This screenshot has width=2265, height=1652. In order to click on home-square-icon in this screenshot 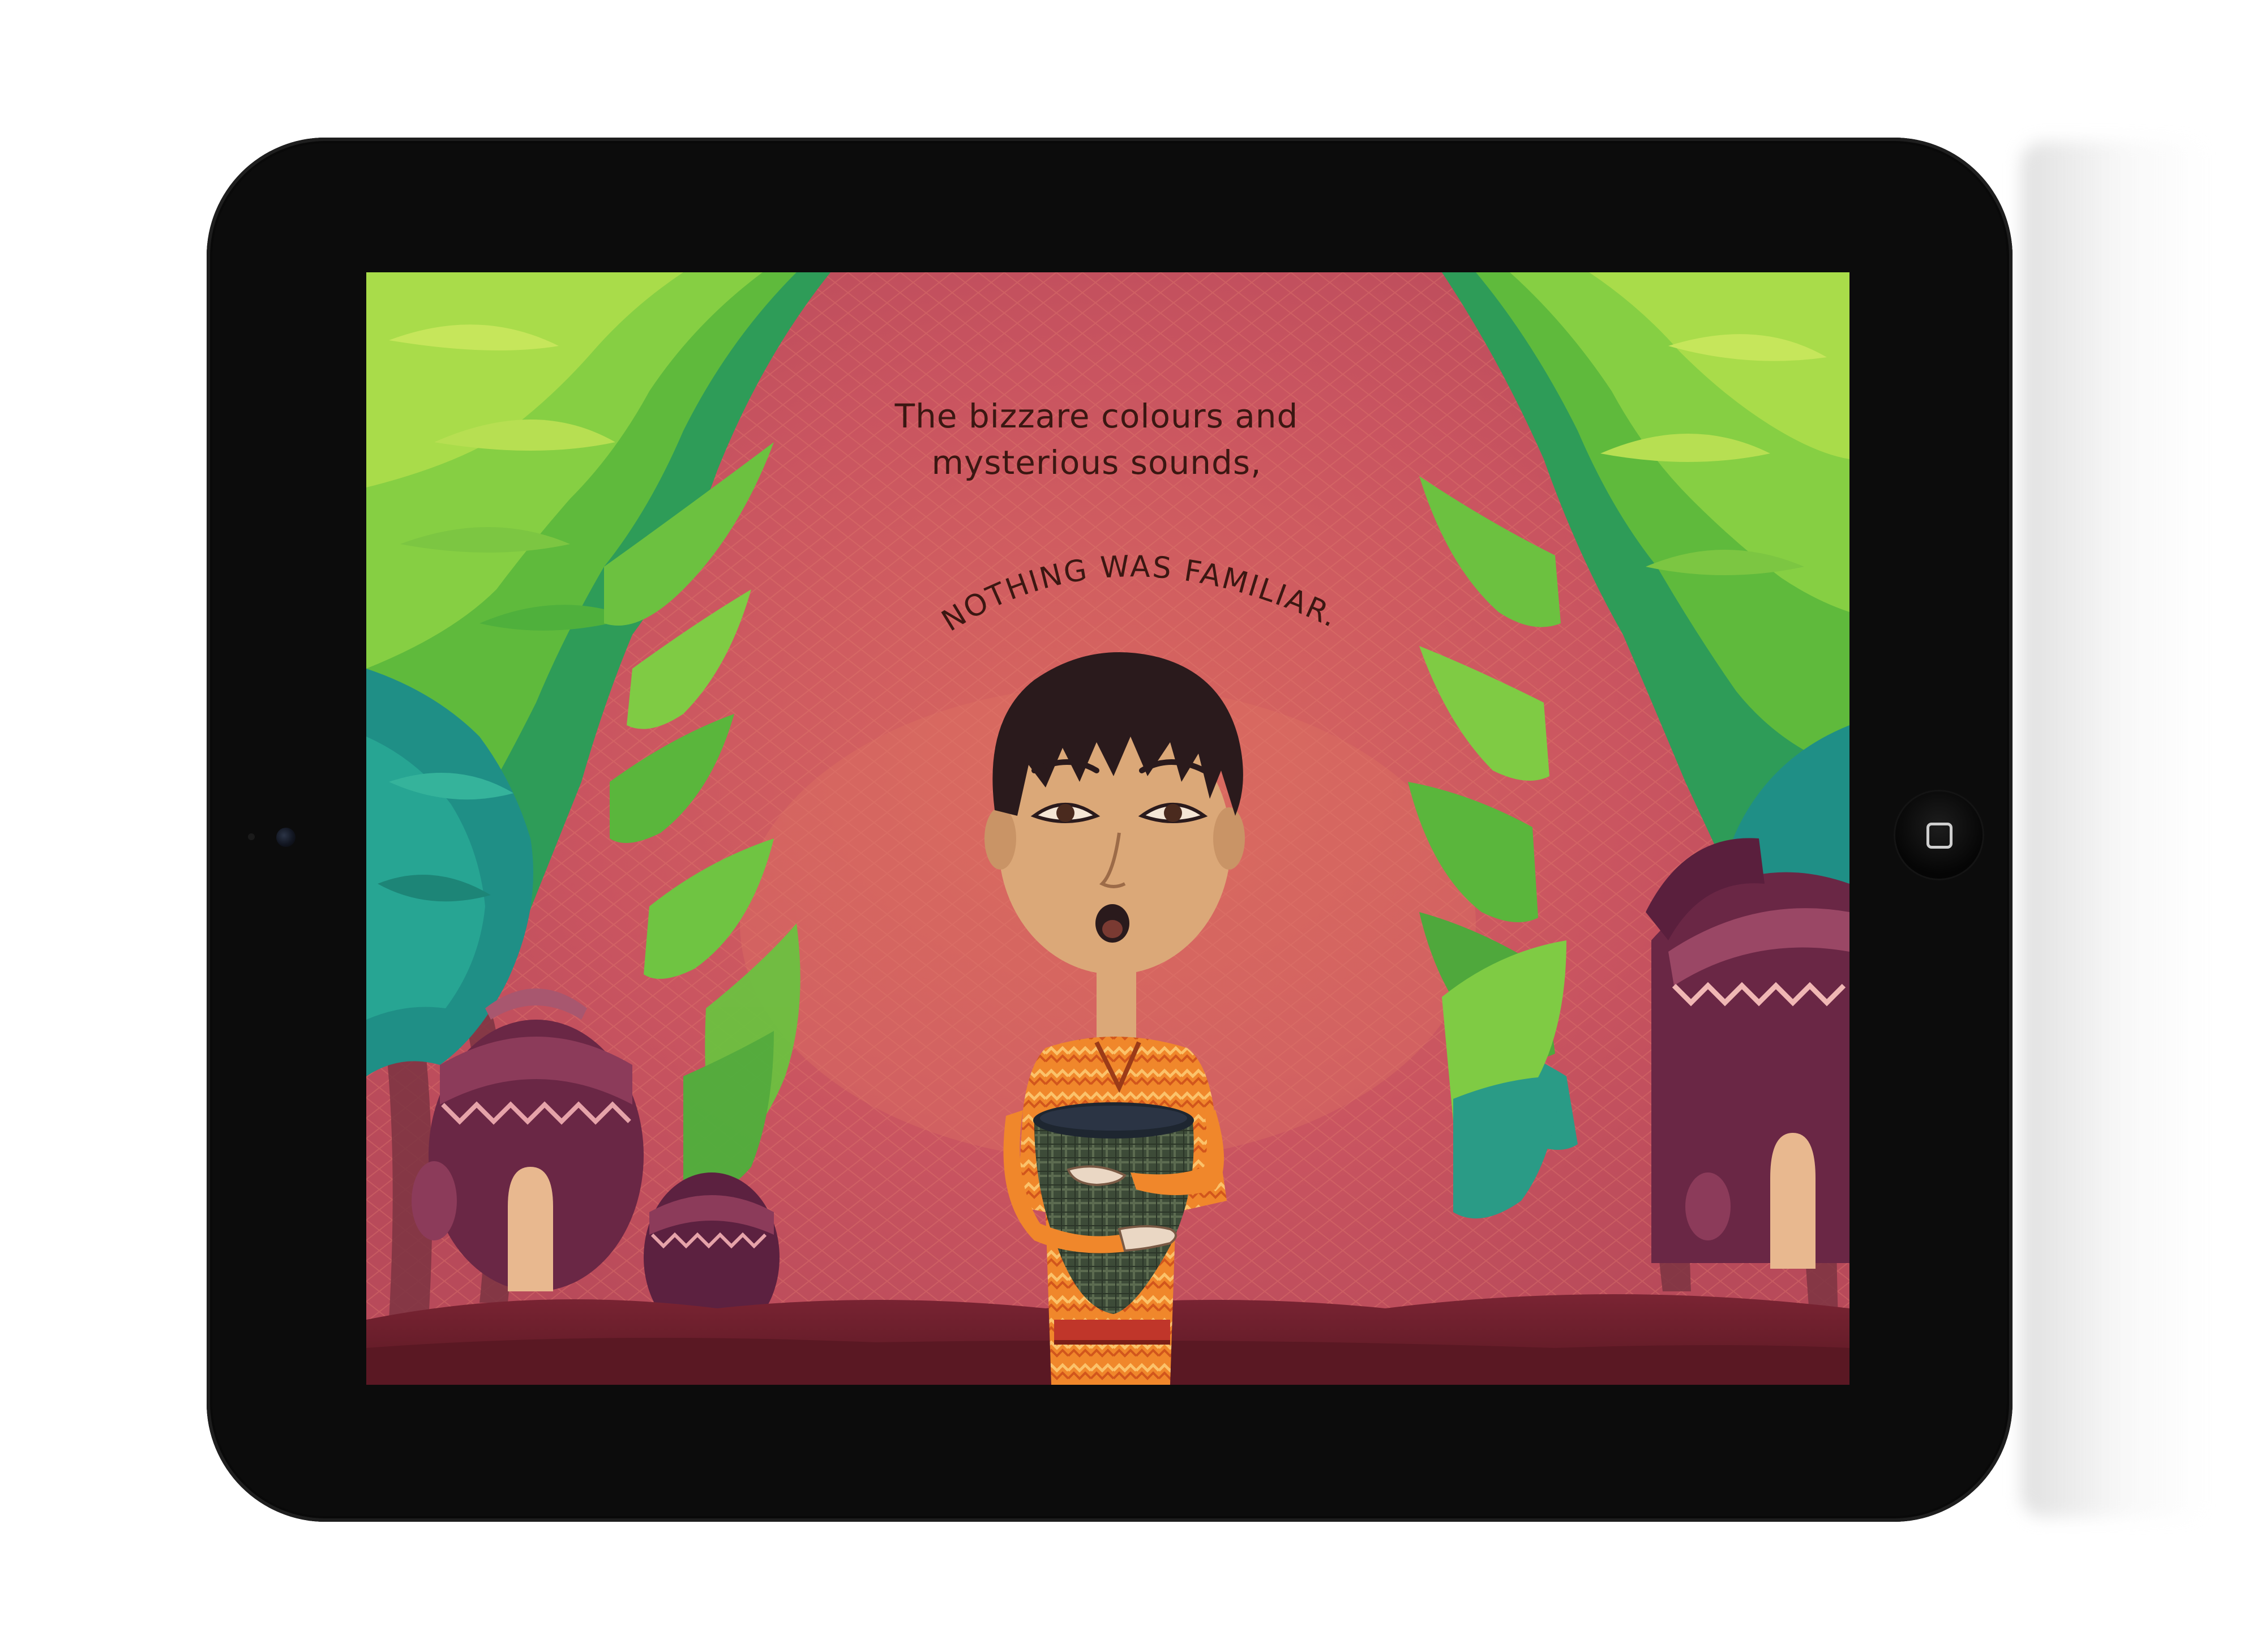, I will do `click(1939, 836)`.